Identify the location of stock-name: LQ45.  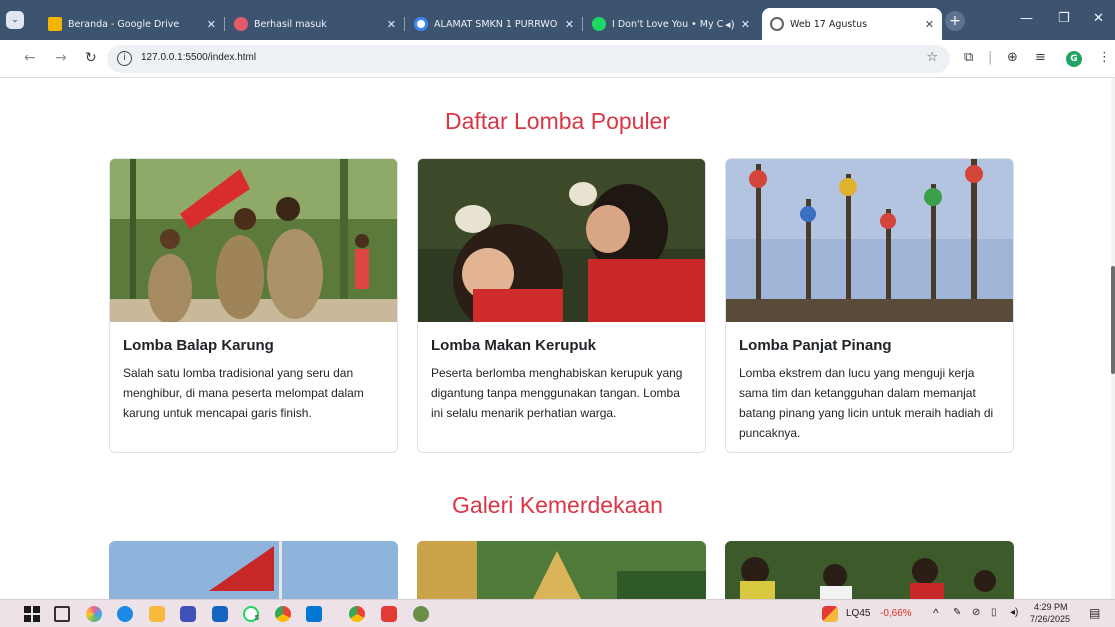
(858, 613).